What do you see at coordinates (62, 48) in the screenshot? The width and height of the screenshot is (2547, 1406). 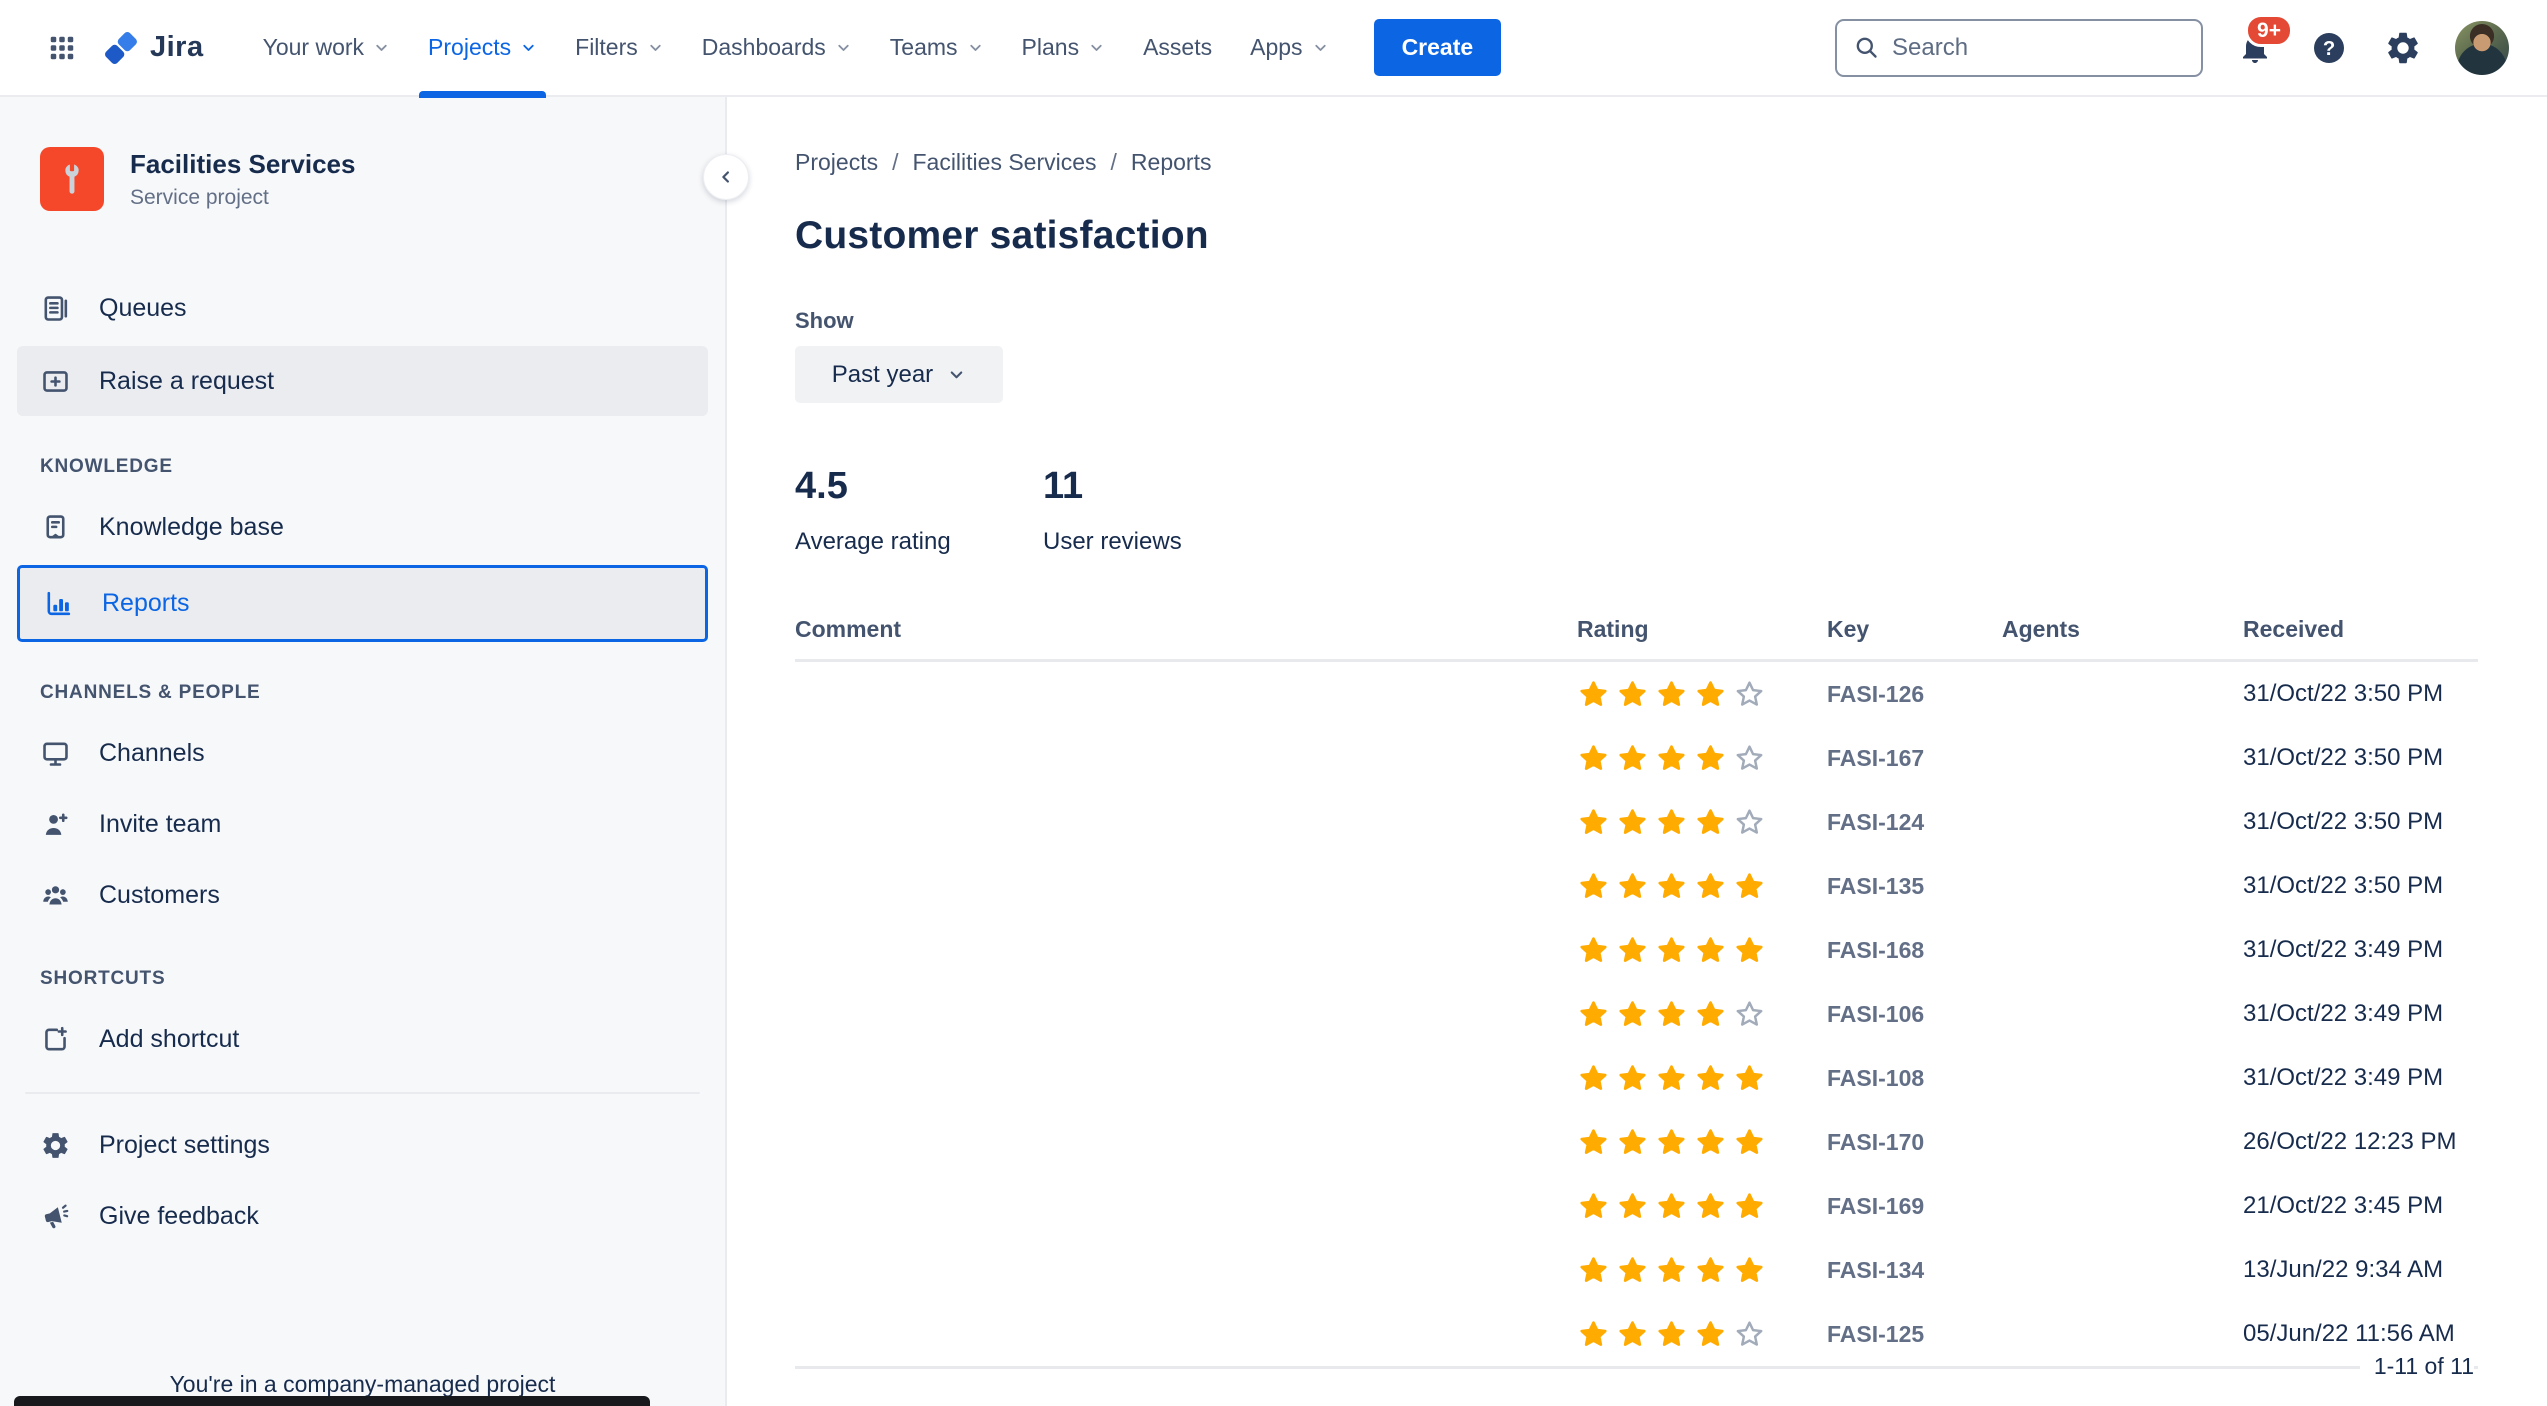 I see `app-switcher-icon` at bounding box center [62, 48].